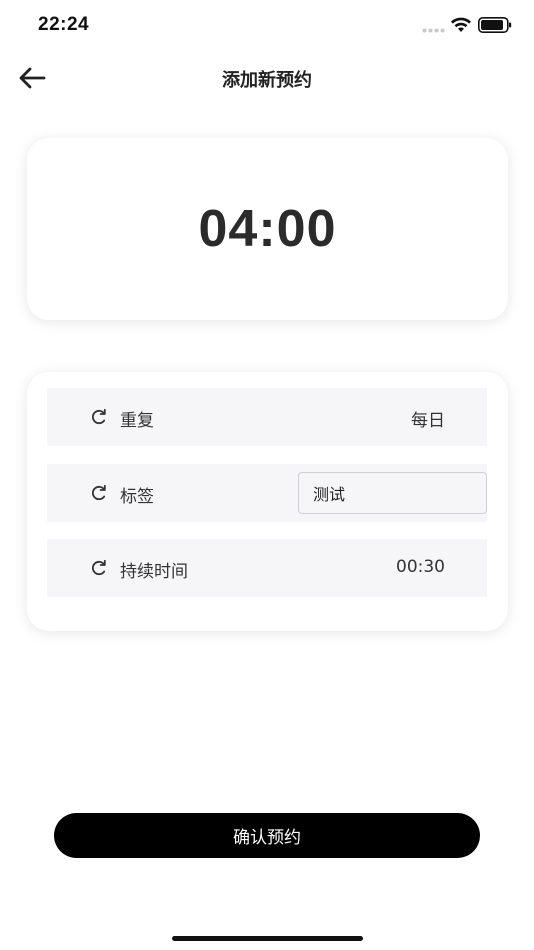  Describe the element at coordinates (461, 24) in the screenshot. I see `wifi-icon` at that location.